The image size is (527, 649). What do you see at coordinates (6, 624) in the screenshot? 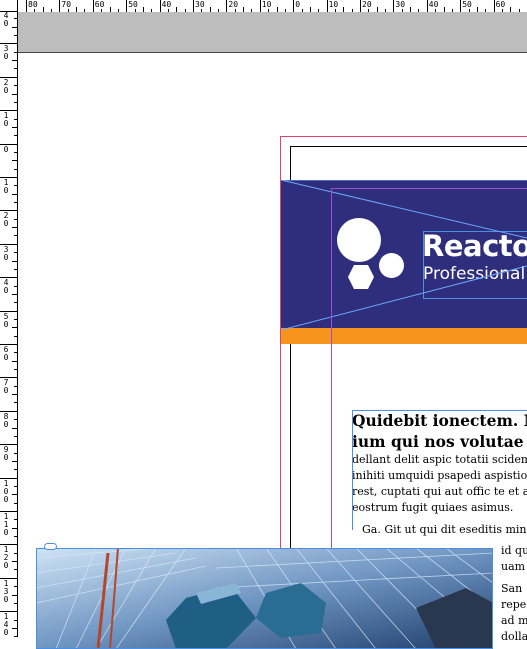
I see `ruler-label: 140` at bounding box center [6, 624].